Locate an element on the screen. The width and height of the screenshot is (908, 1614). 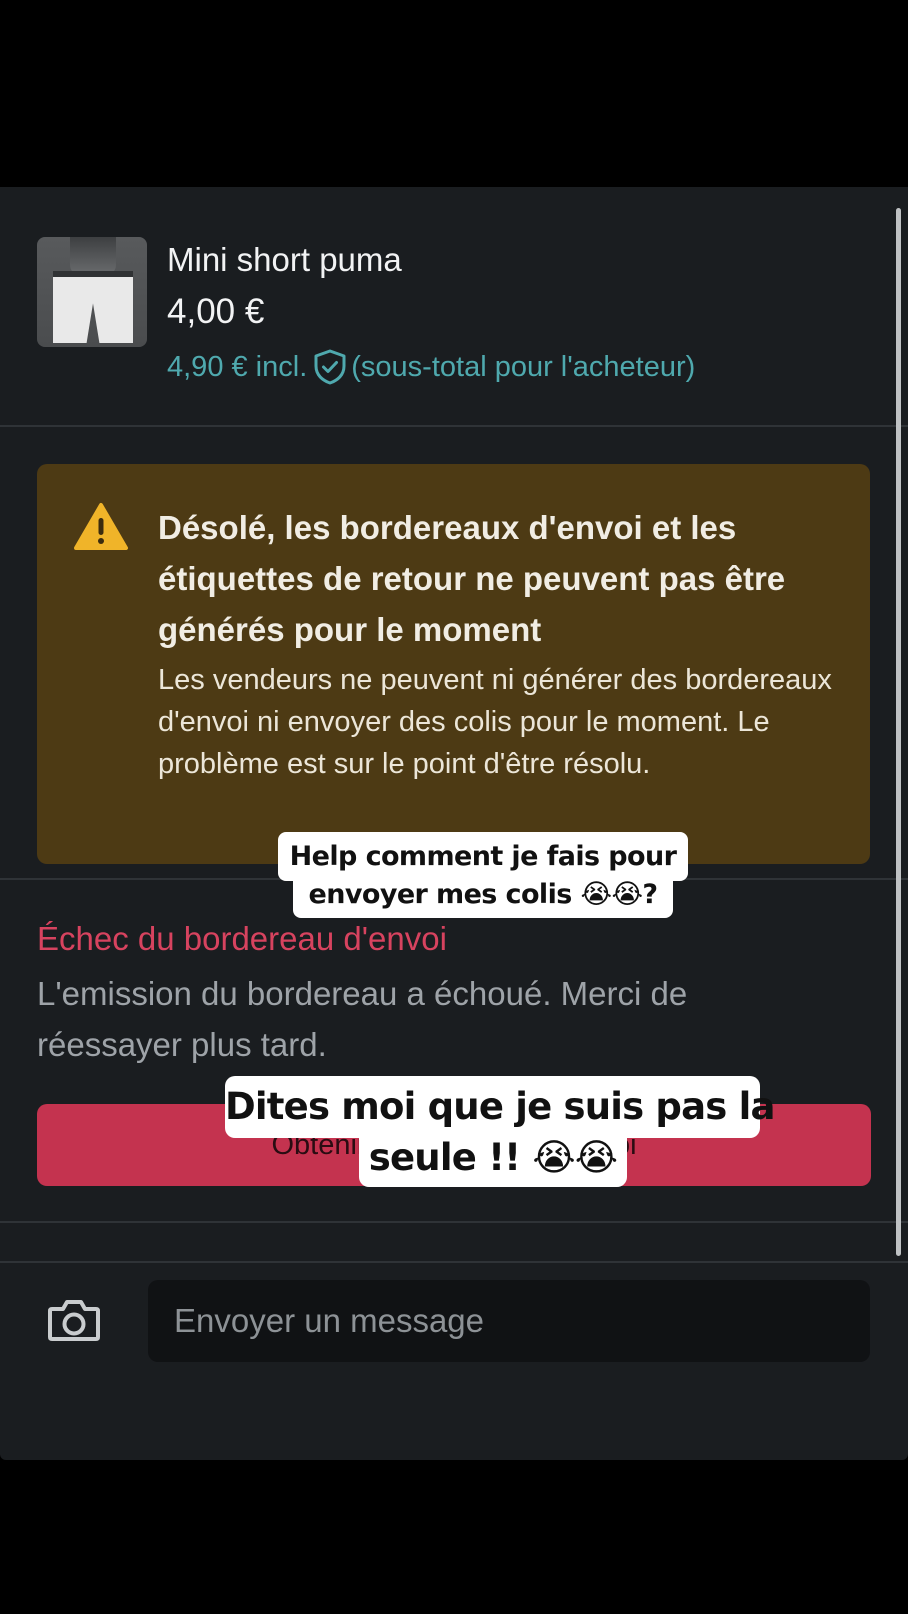
message-input is located at coordinates (509, 1321).